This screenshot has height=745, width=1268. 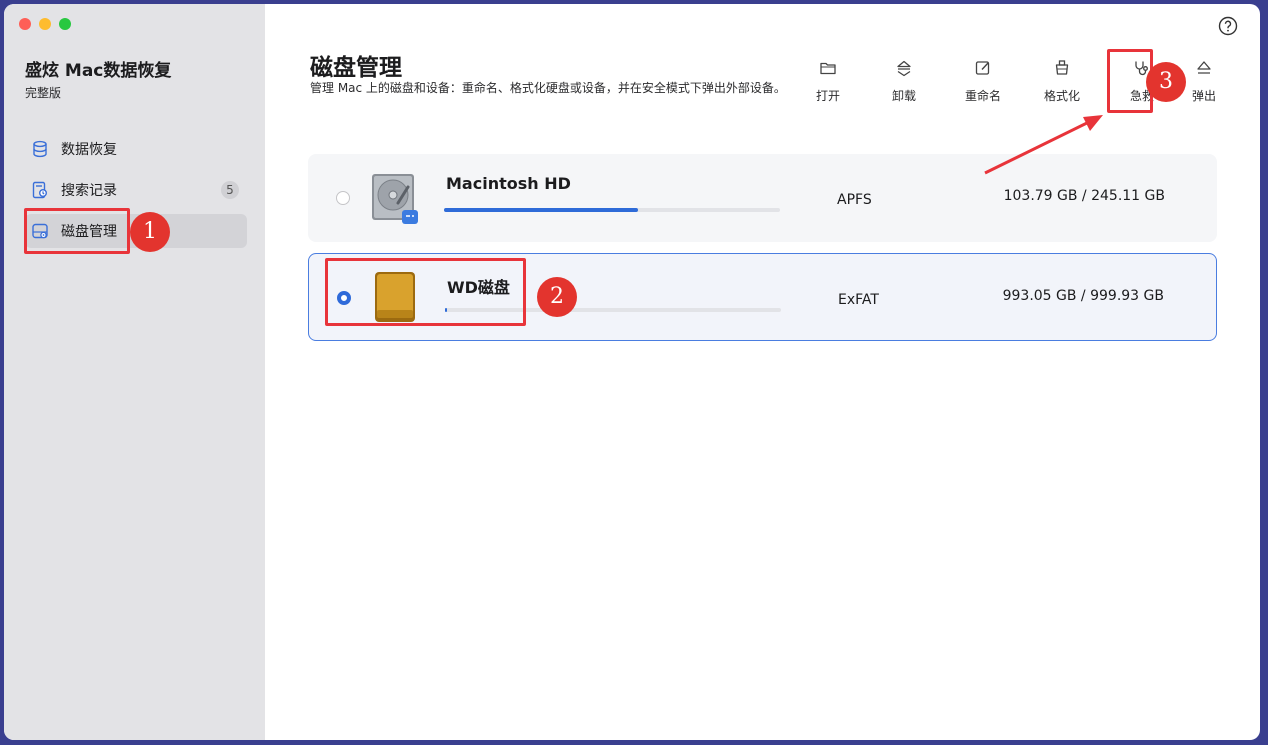 What do you see at coordinates (65, 24) in the screenshot?
I see `maximize-window-button` at bounding box center [65, 24].